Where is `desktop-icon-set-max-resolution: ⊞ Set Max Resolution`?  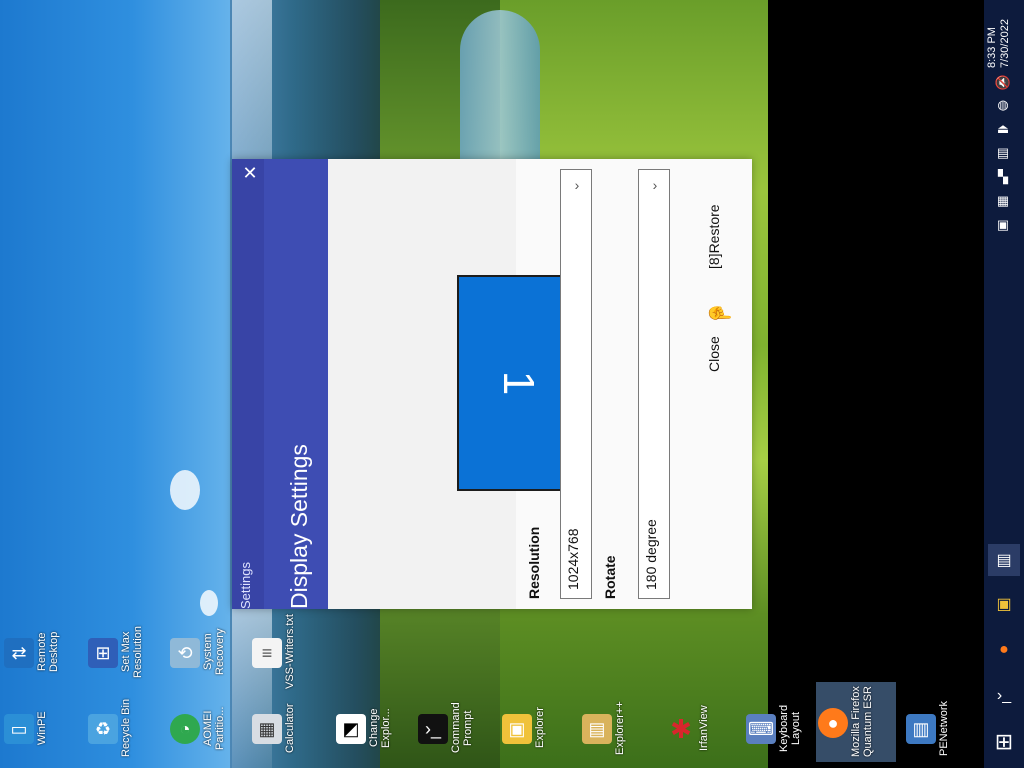 desktop-icon-set-max-resolution: ⊞ Set Max Resolution is located at coordinates (126, 652).